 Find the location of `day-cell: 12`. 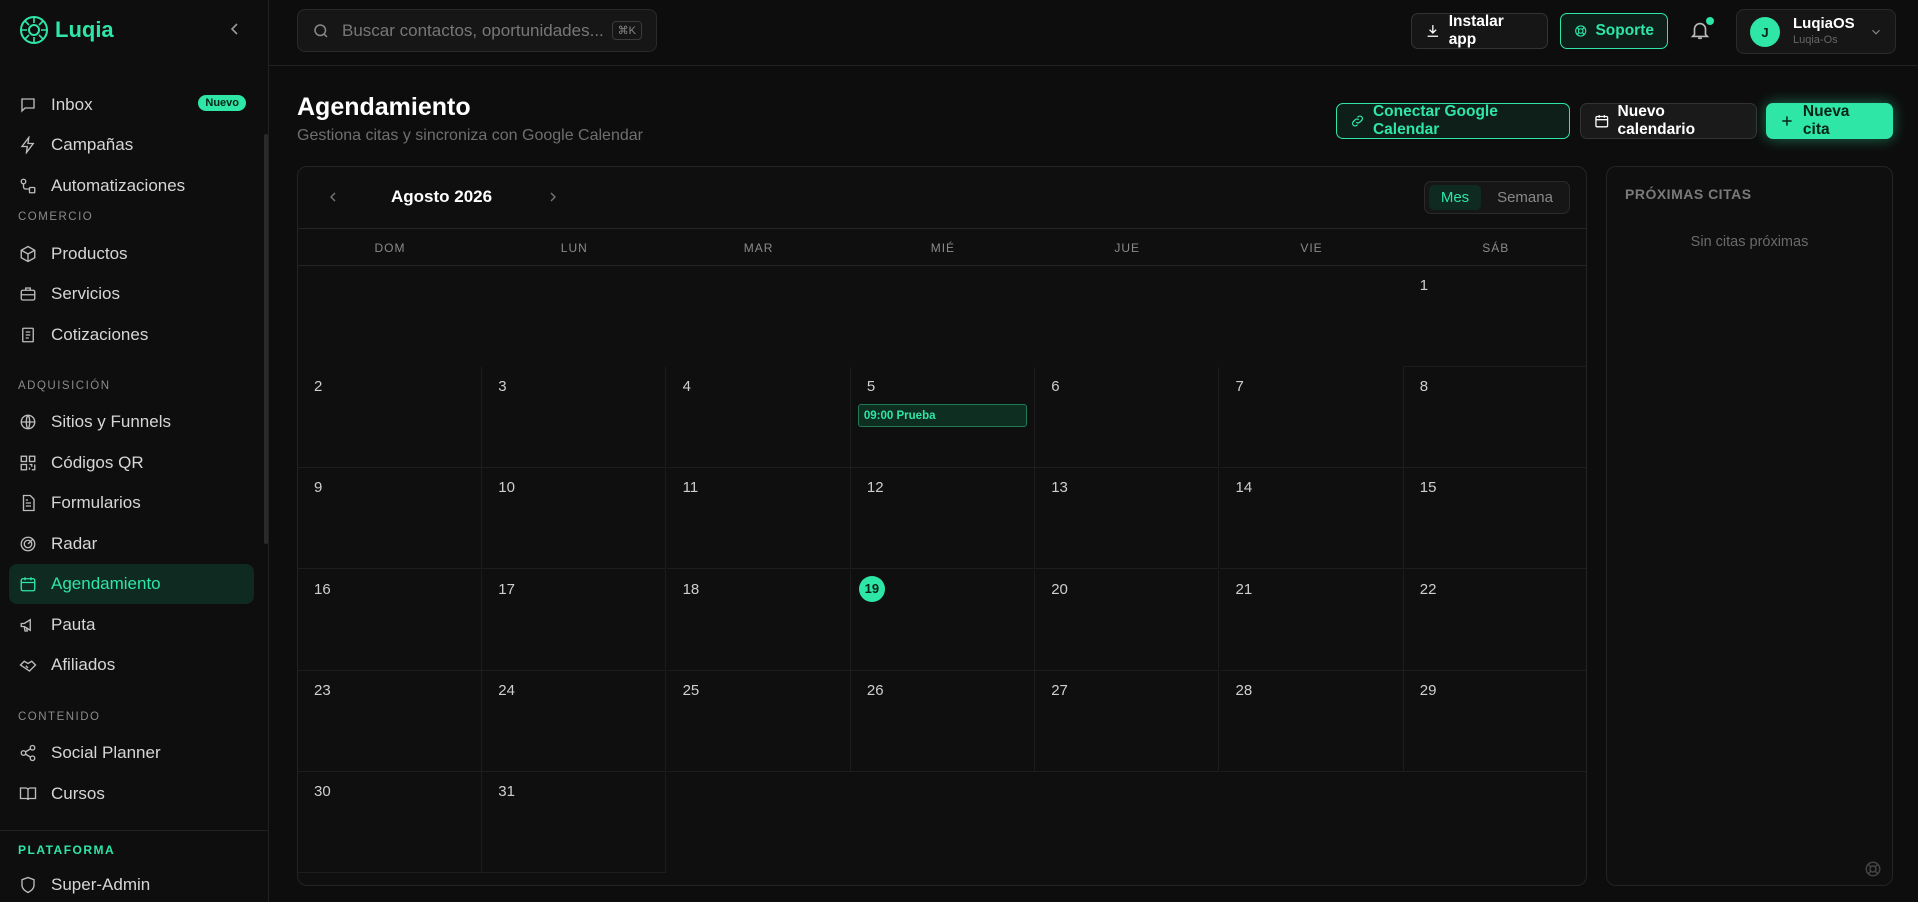

day-cell: 12 is located at coordinates (942, 519).